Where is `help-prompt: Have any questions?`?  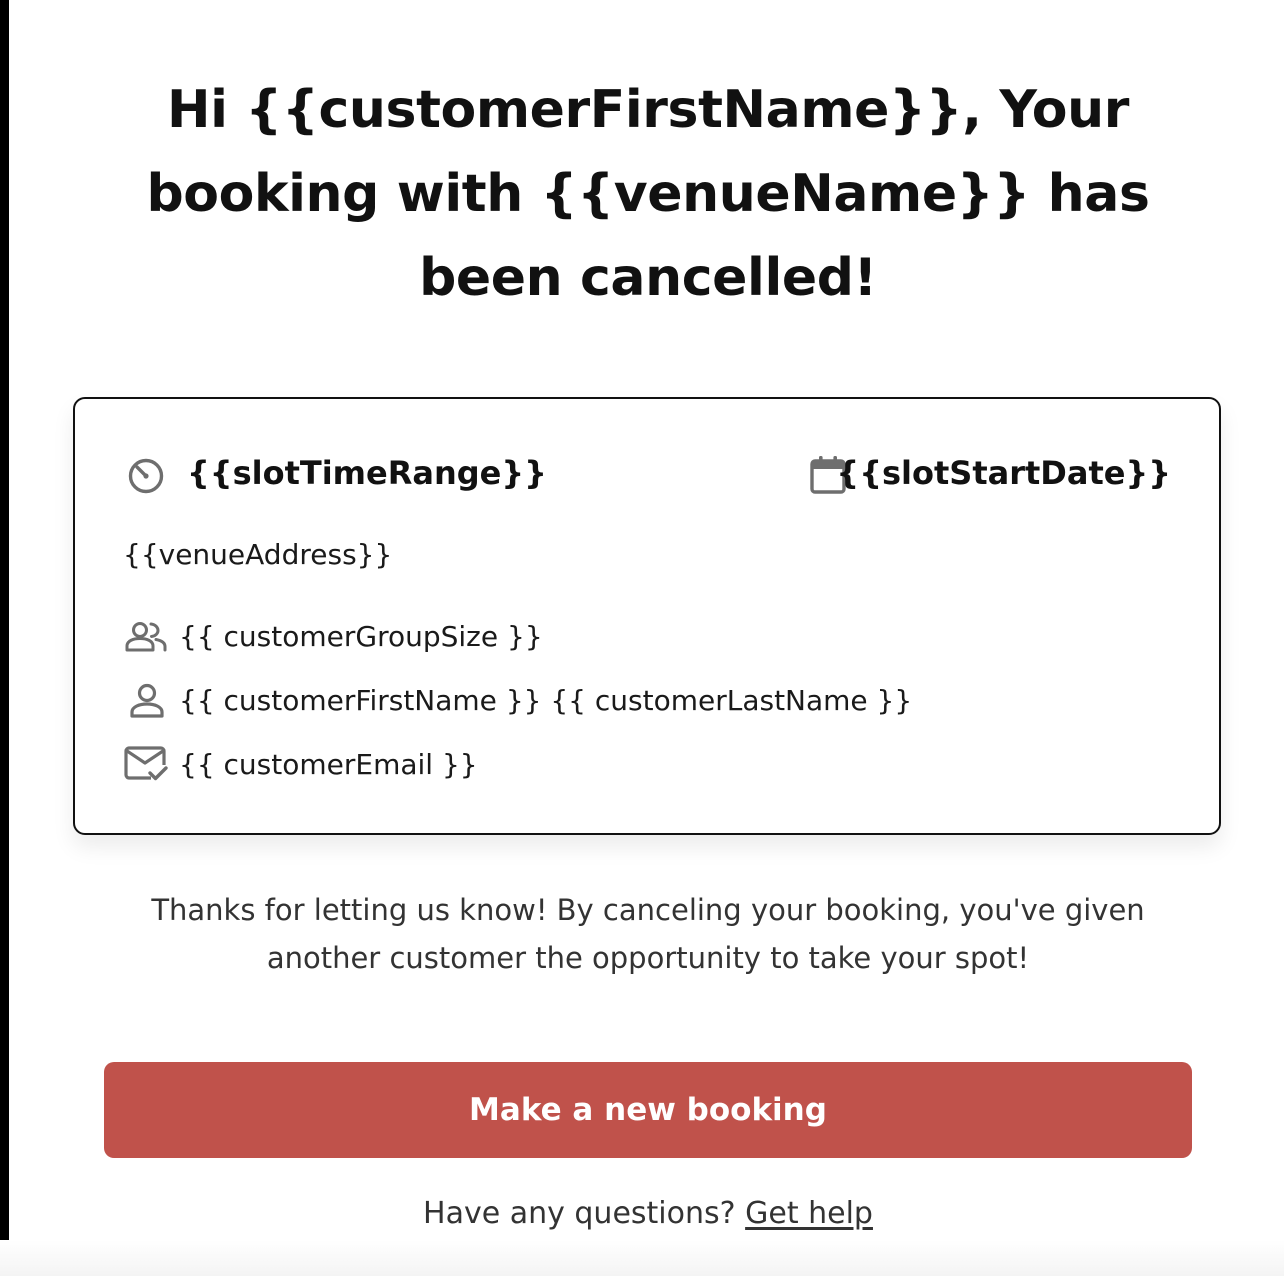
help-prompt: Have any questions? is located at coordinates (579, 1213).